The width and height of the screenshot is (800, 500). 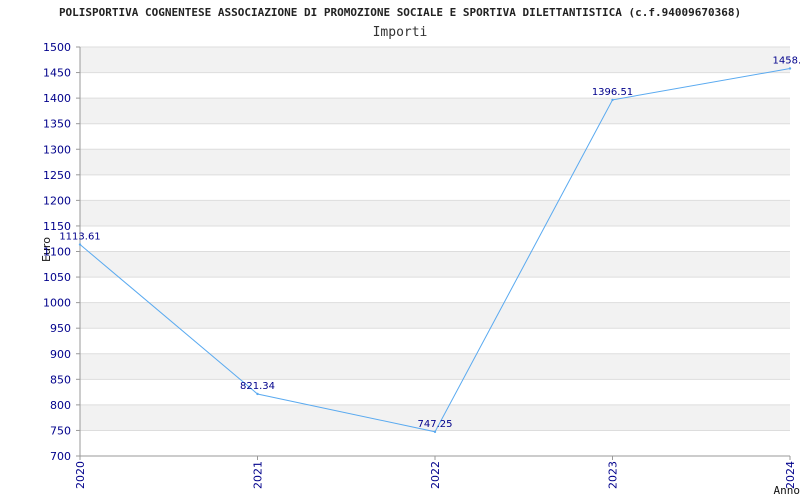 What do you see at coordinates (57, 200) in the screenshot?
I see `y-tick-label: 1200` at bounding box center [57, 200].